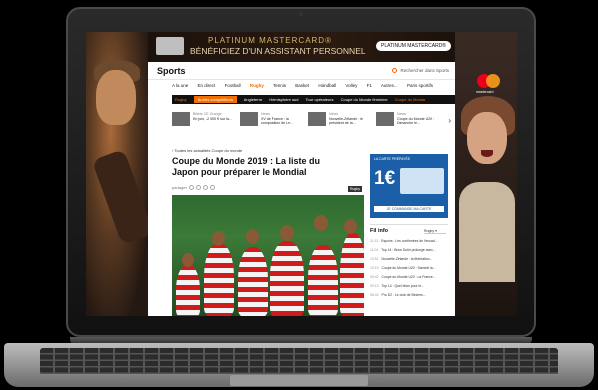 The width and height of the screenshot is (598, 390). Describe the element at coordinates (270, 40) in the screenshot. I see `banner-brand: PLATINUM MASTERCARD®` at that location.